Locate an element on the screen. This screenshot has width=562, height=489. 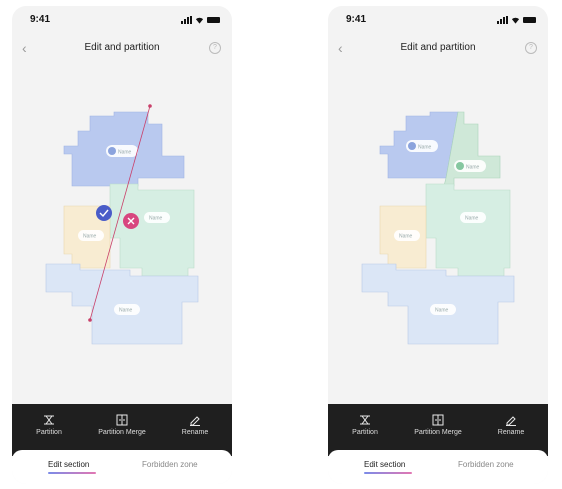
partition-line-handle-end is located at coordinates (90, 320).